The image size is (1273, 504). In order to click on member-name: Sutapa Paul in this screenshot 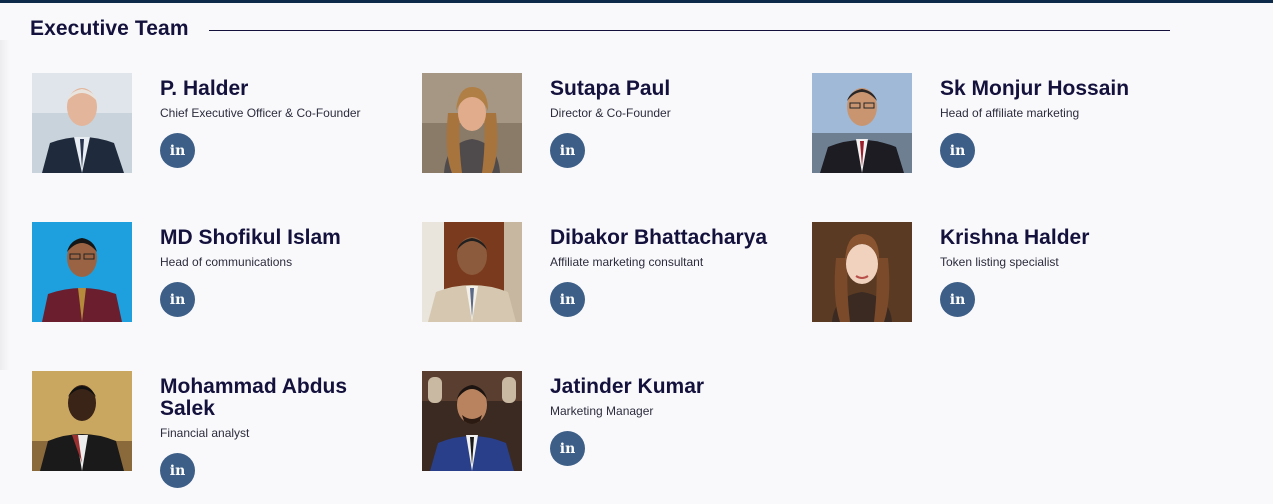, I will do `click(610, 88)`.